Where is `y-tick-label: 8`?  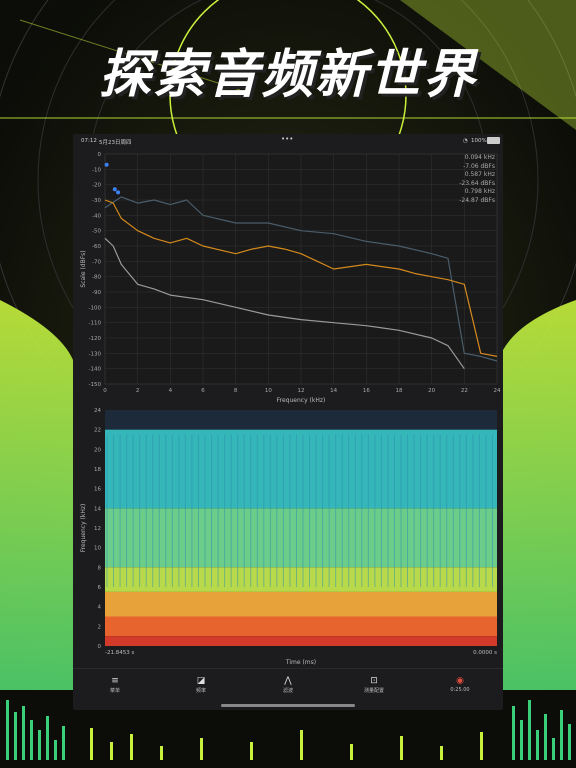 y-tick-label: 8 is located at coordinates (100, 568).